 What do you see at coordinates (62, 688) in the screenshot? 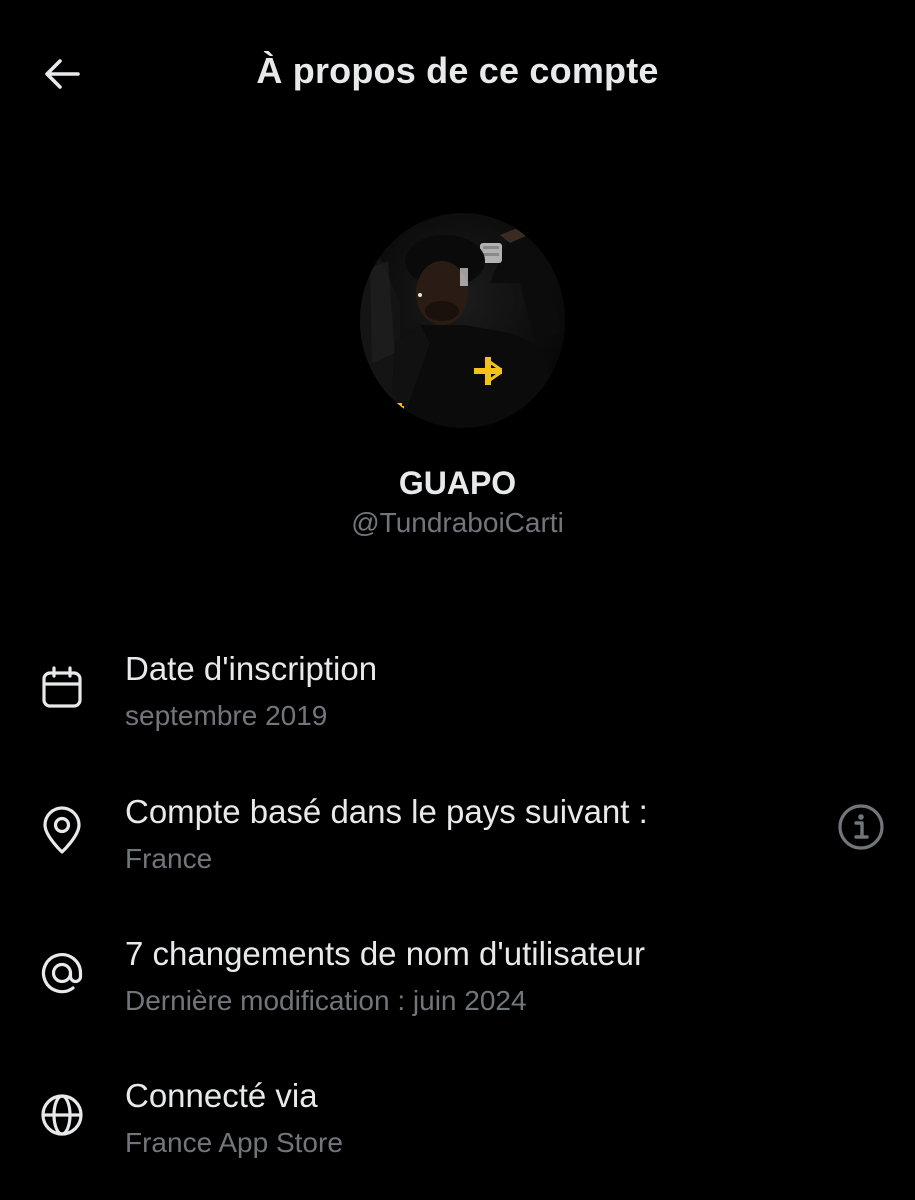
I see `calendar-icon` at bounding box center [62, 688].